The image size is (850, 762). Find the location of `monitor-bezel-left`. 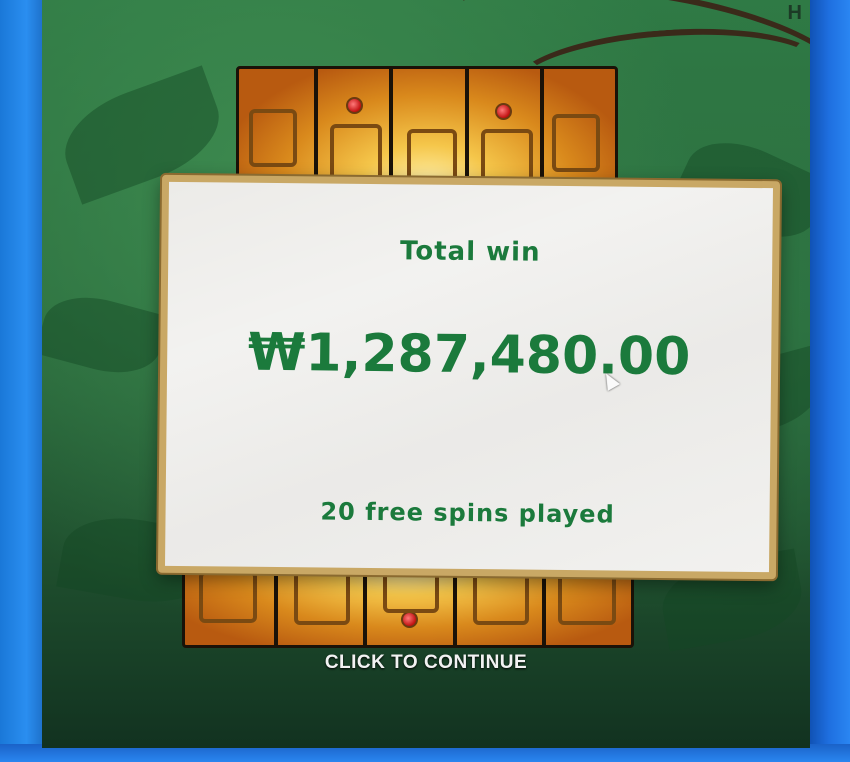

monitor-bezel-left is located at coordinates (22, 381).